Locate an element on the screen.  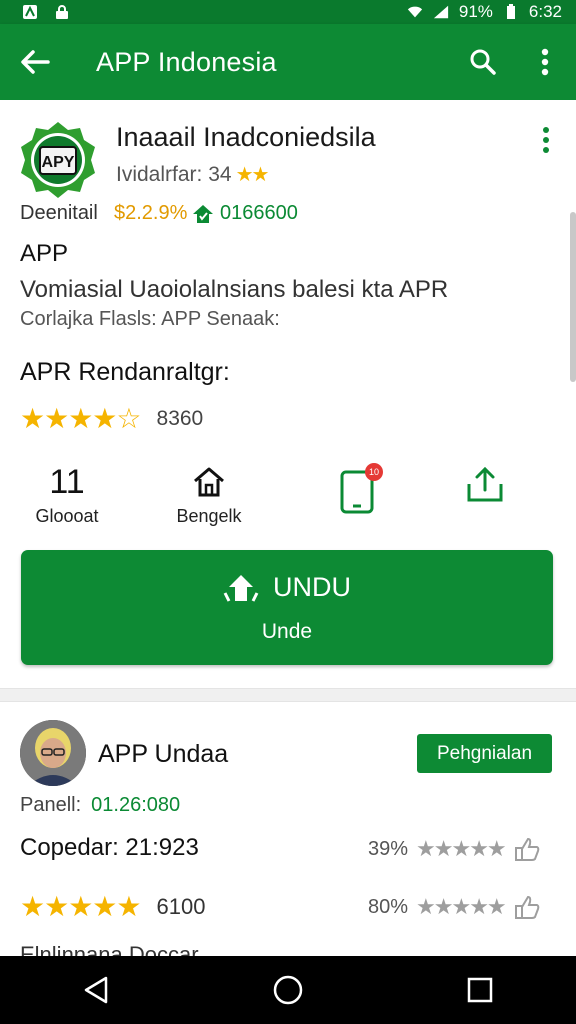
clock: 6:32 is located at coordinates (545, 11).